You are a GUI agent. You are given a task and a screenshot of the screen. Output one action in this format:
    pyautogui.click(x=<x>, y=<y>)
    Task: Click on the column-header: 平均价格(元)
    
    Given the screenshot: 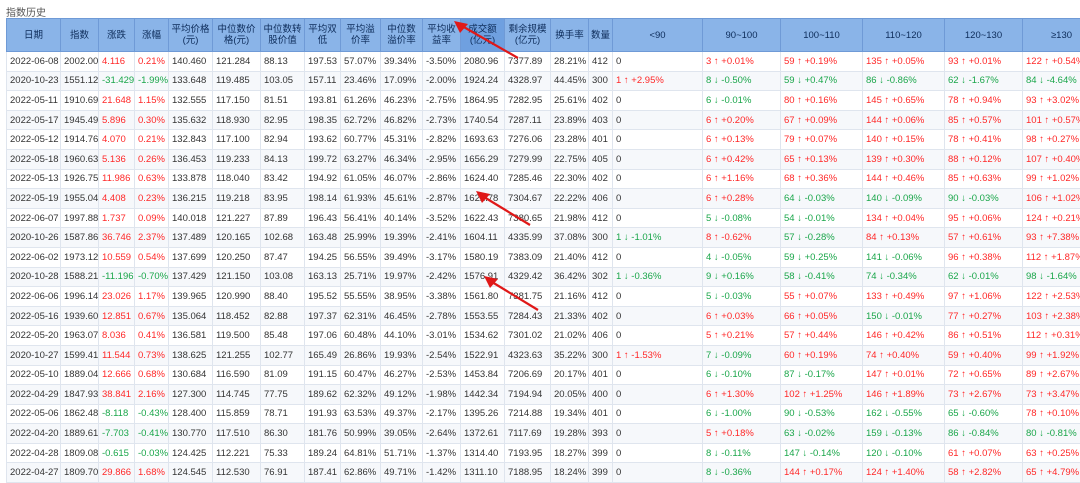 What is the action you would take?
    pyautogui.click(x=191, y=35)
    